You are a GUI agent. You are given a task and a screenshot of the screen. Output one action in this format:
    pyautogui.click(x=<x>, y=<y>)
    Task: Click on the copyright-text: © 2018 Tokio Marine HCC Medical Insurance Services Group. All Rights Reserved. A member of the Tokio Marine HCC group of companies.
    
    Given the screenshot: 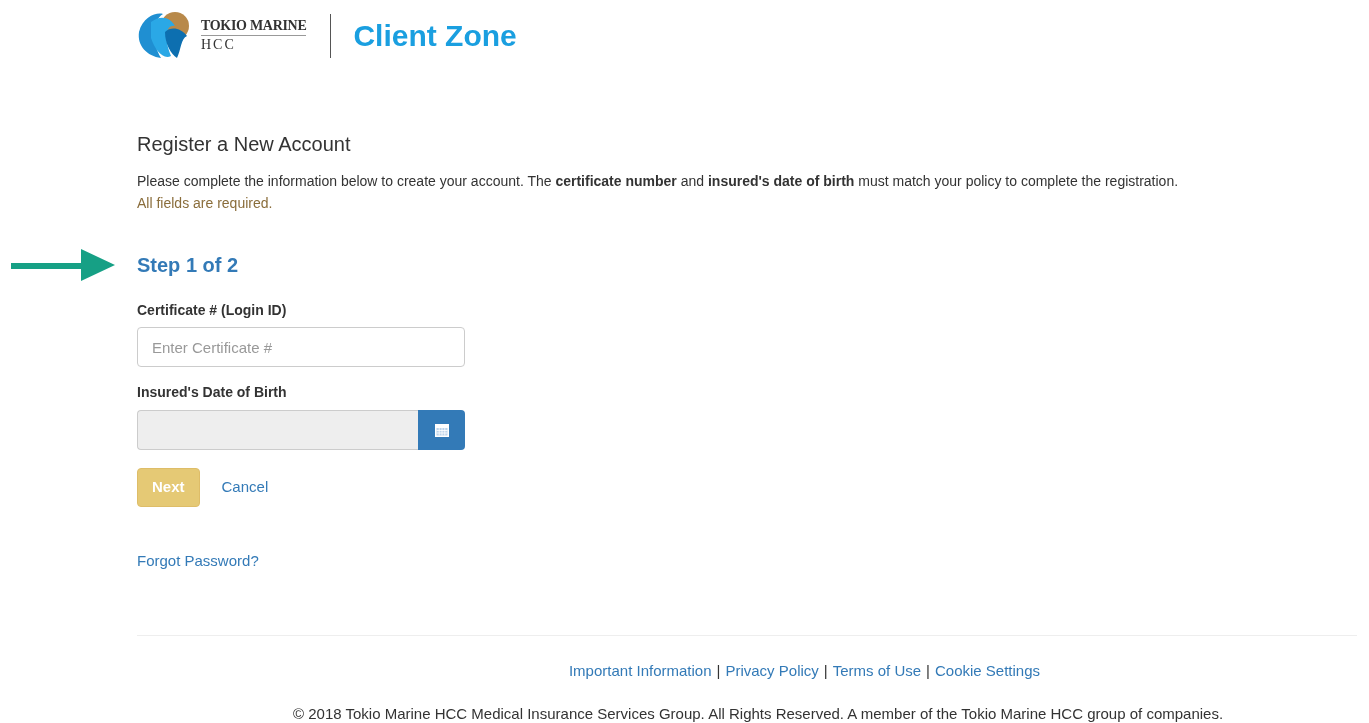 What is the action you would take?
    pyautogui.click(x=759, y=713)
    